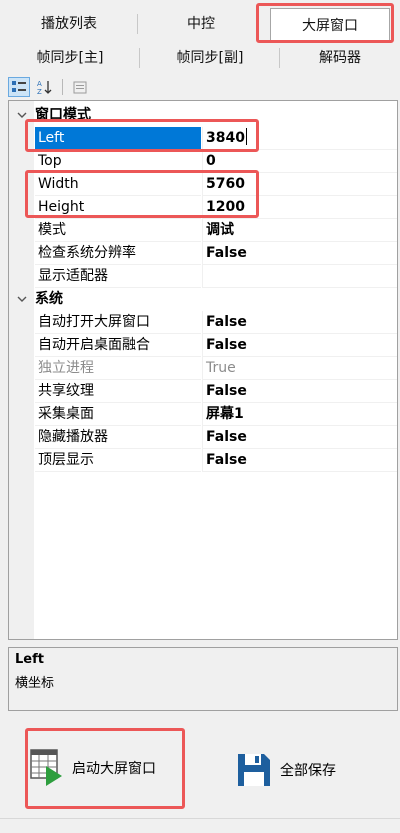  What do you see at coordinates (299, 184) in the screenshot?
I see `prop-value: 5760` at bounding box center [299, 184].